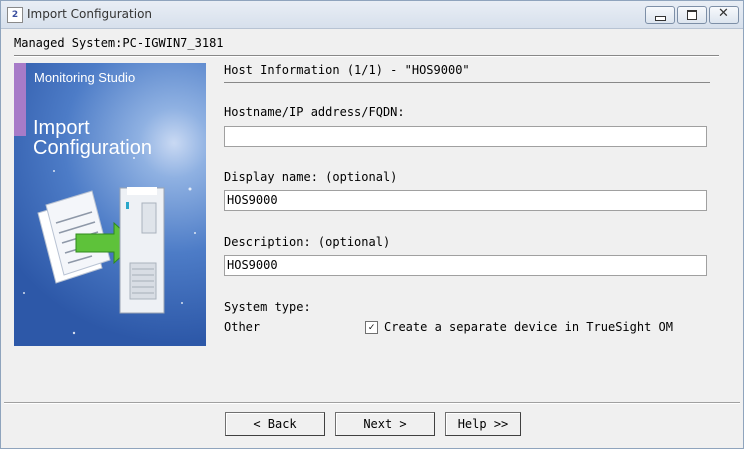 The image size is (744, 449). Describe the element at coordinates (314, 112) in the screenshot. I see `hostname-label: Hostname/IP address/FQDN:` at that location.